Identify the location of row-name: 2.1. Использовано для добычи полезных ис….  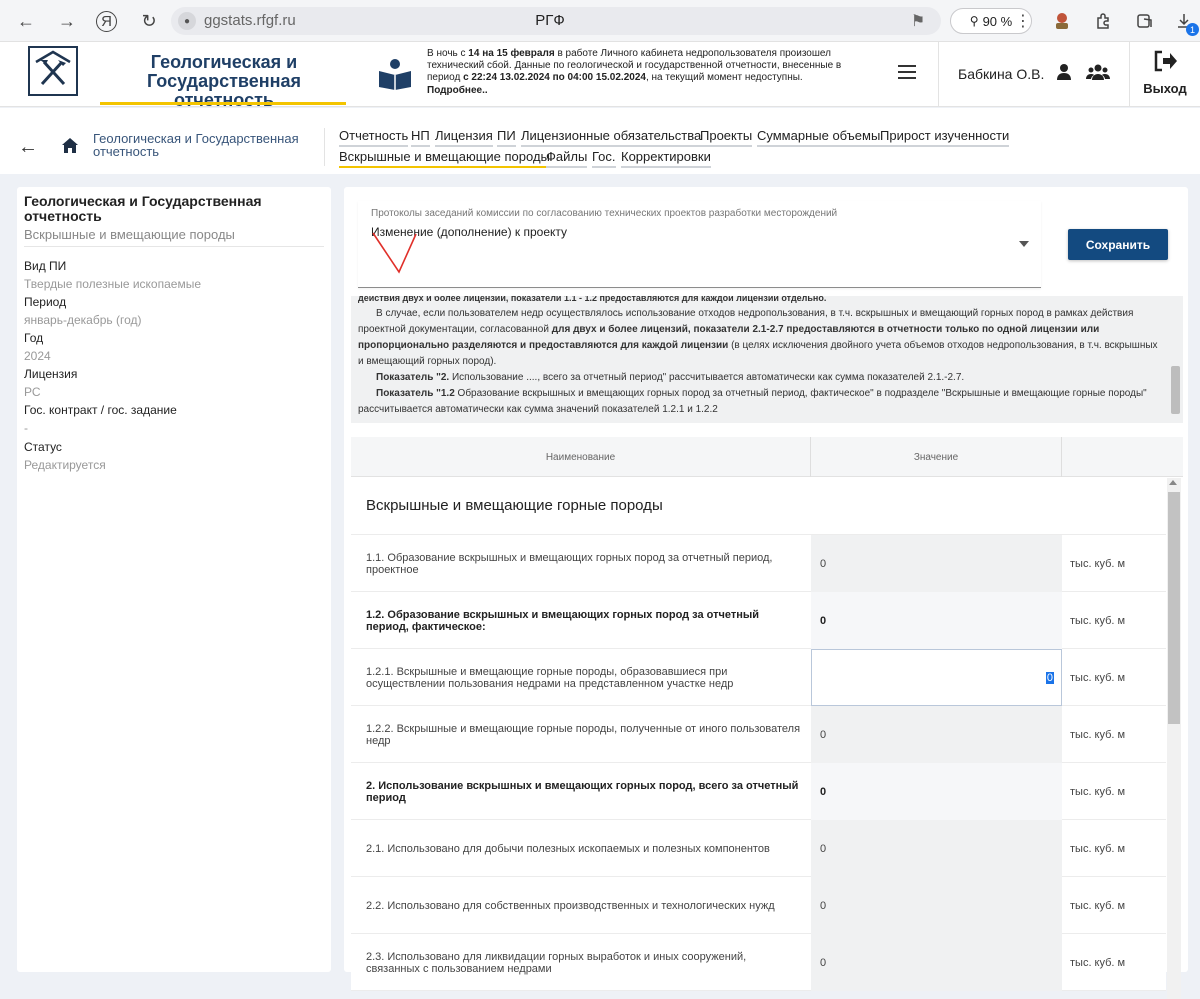
(568, 848).